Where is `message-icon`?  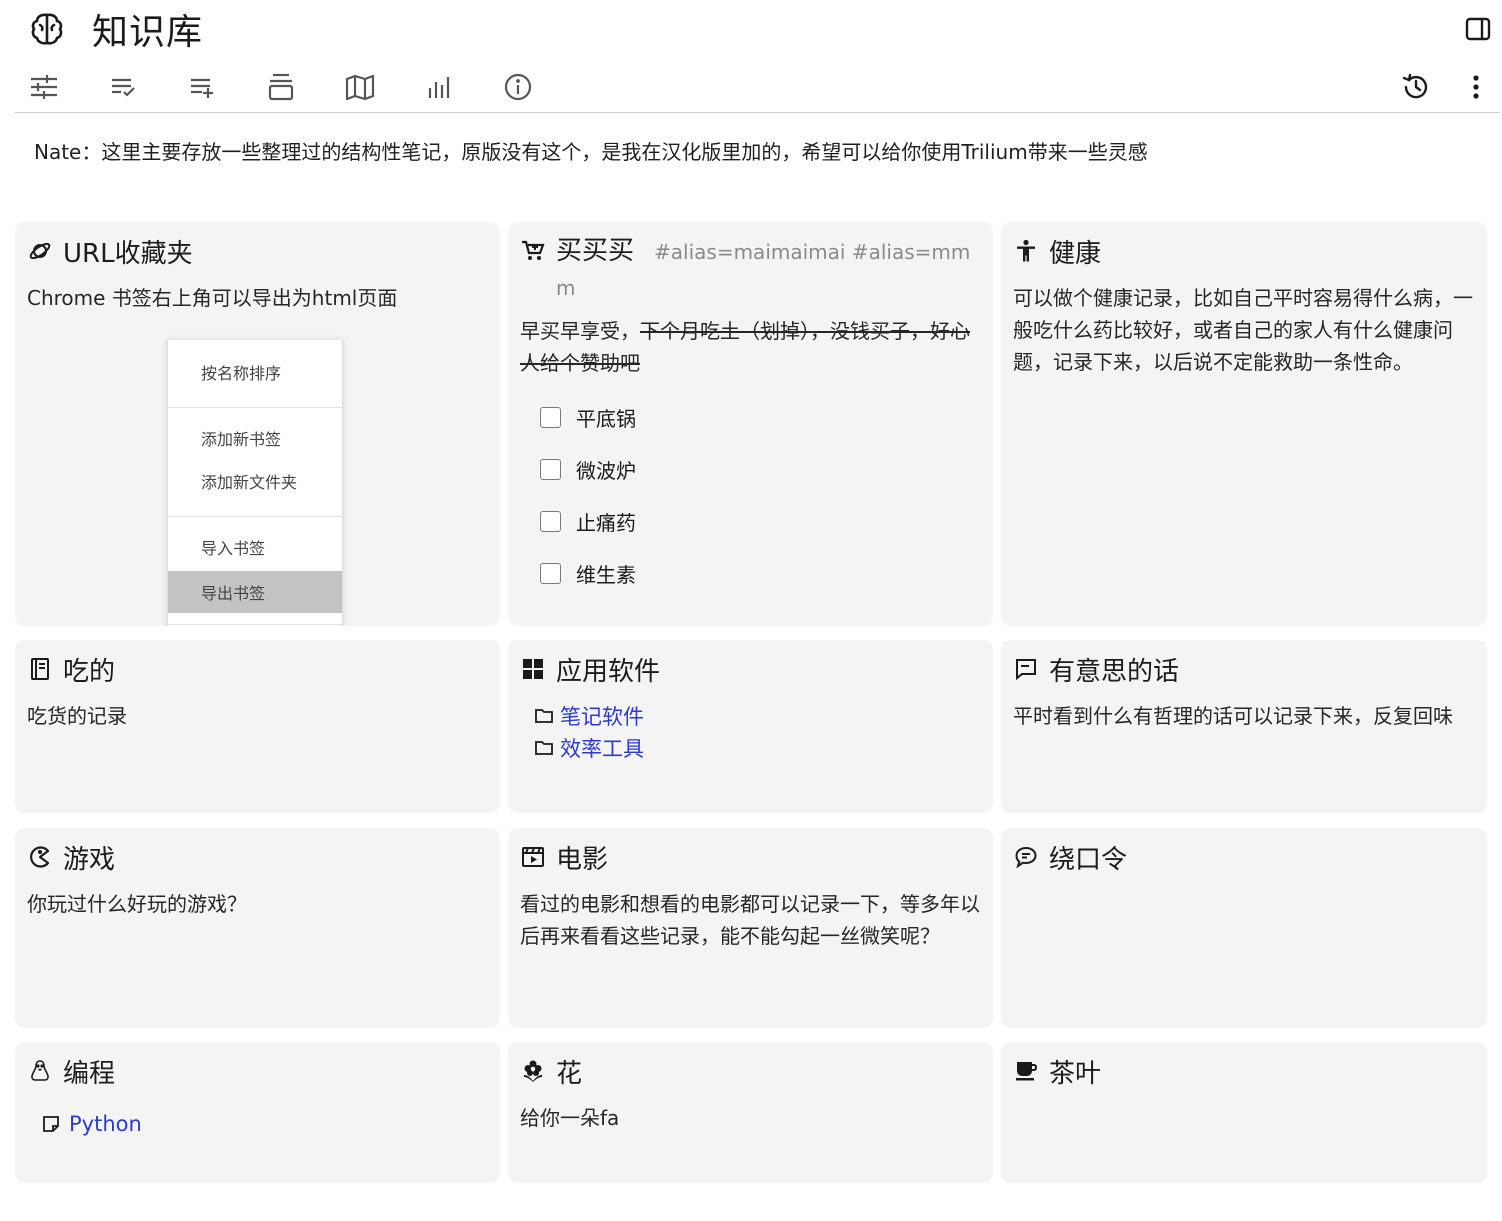 message-icon is located at coordinates (1026, 669).